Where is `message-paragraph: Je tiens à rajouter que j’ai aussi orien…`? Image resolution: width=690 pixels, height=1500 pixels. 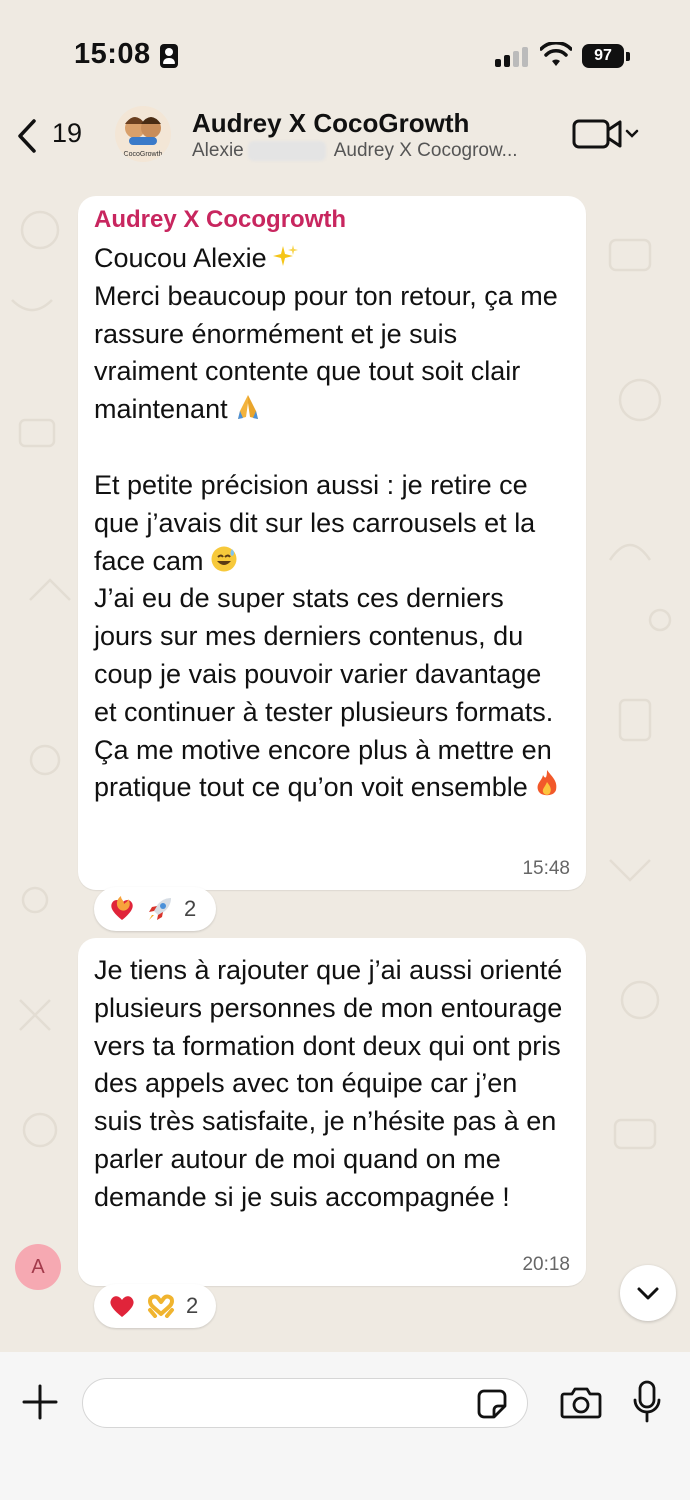
message-paragraph: Je tiens à rajouter que j’ai aussi orien… is located at coordinates (328, 1083).